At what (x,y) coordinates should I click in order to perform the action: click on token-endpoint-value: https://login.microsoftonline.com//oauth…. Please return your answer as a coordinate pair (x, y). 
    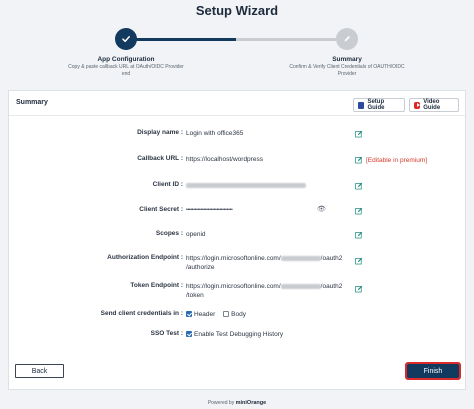
    Looking at the image, I should click on (264, 291).